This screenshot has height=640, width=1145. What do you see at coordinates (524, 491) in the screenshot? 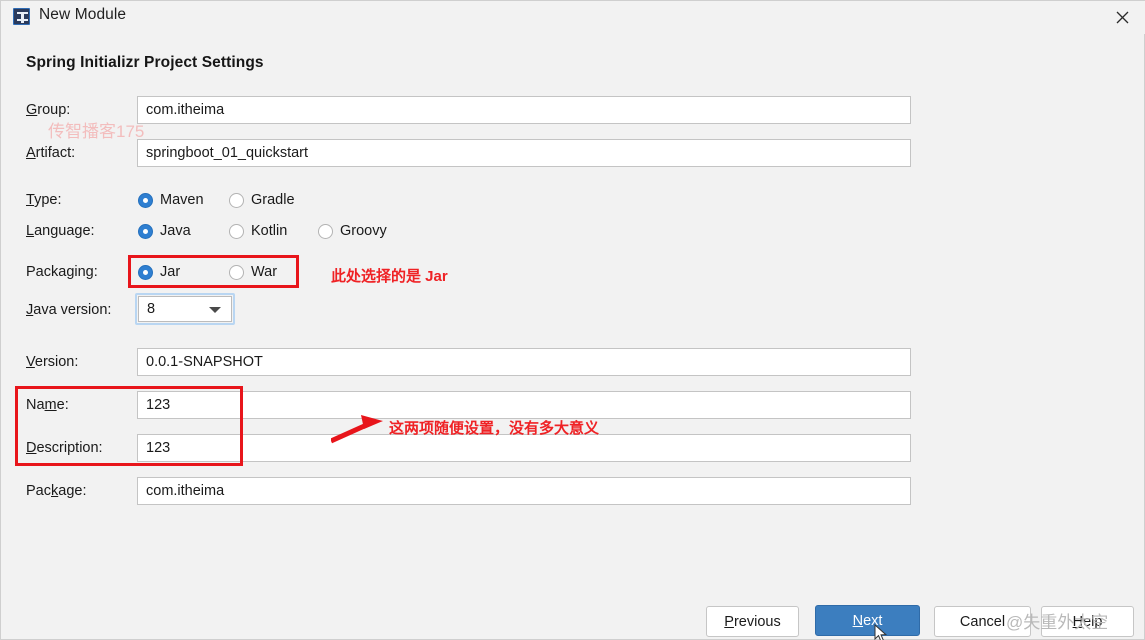
I see `package-input: com.itheima` at bounding box center [524, 491].